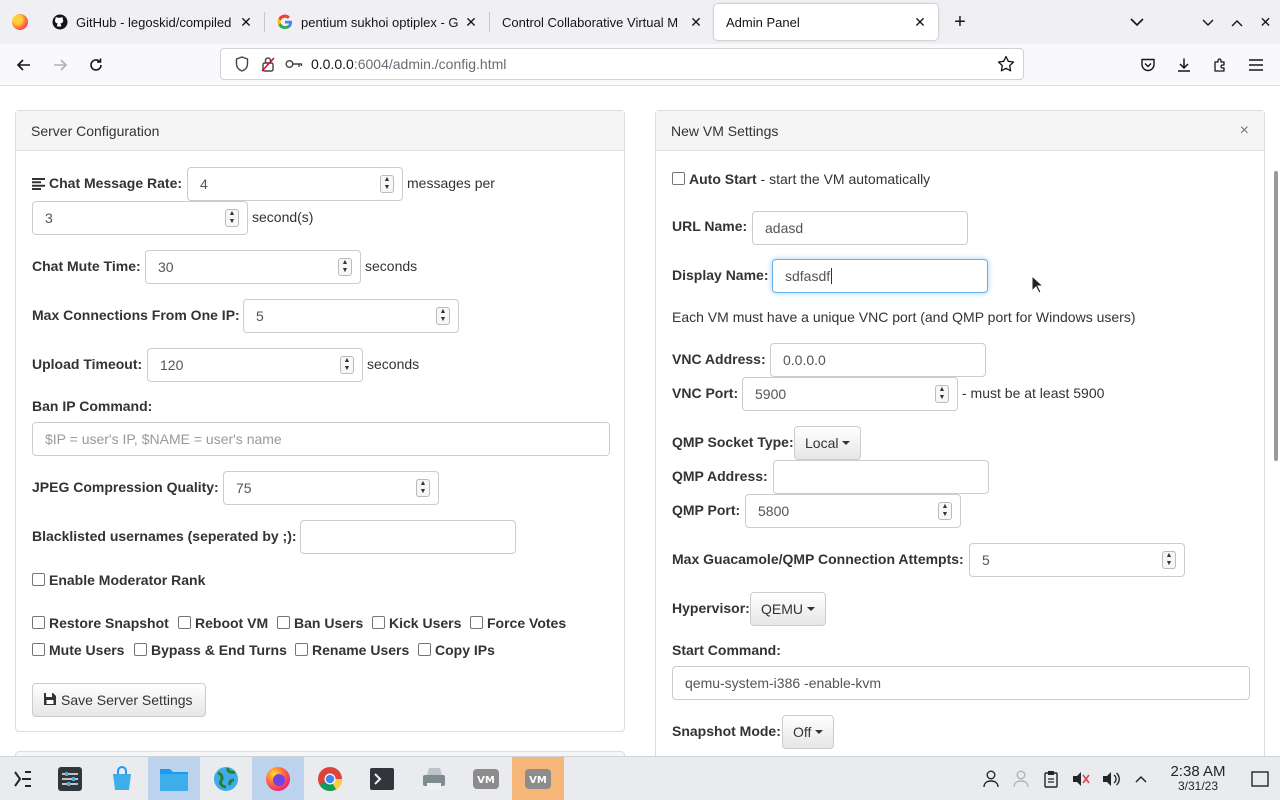 The image size is (1280, 800). Describe the element at coordinates (828, 443) in the screenshot. I see `qmp-type-dropdown: Local` at that location.